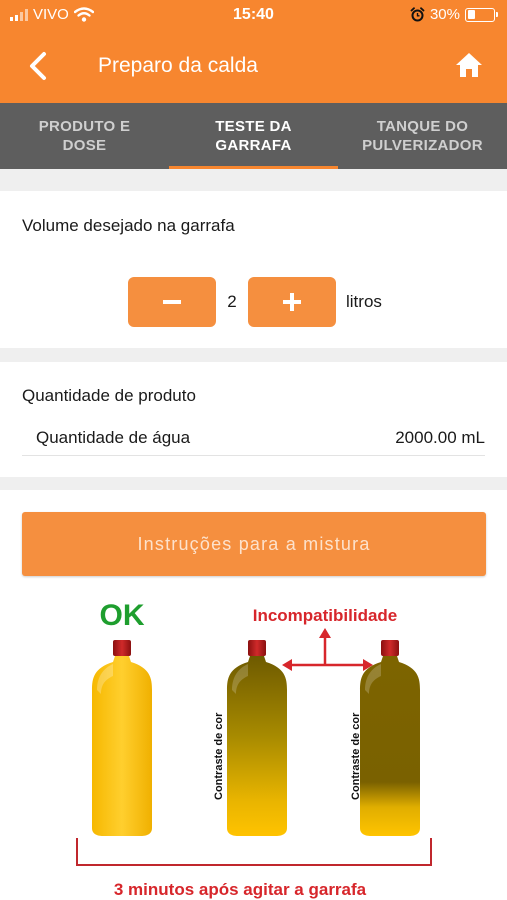 The image size is (507, 900). I want to click on ok-label: OK, so click(122, 615).